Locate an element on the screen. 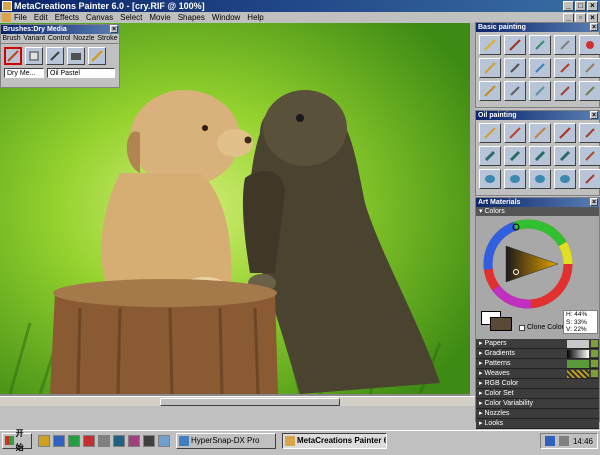  section-gradients: ▸ Gradients is located at coordinates (537, 354).